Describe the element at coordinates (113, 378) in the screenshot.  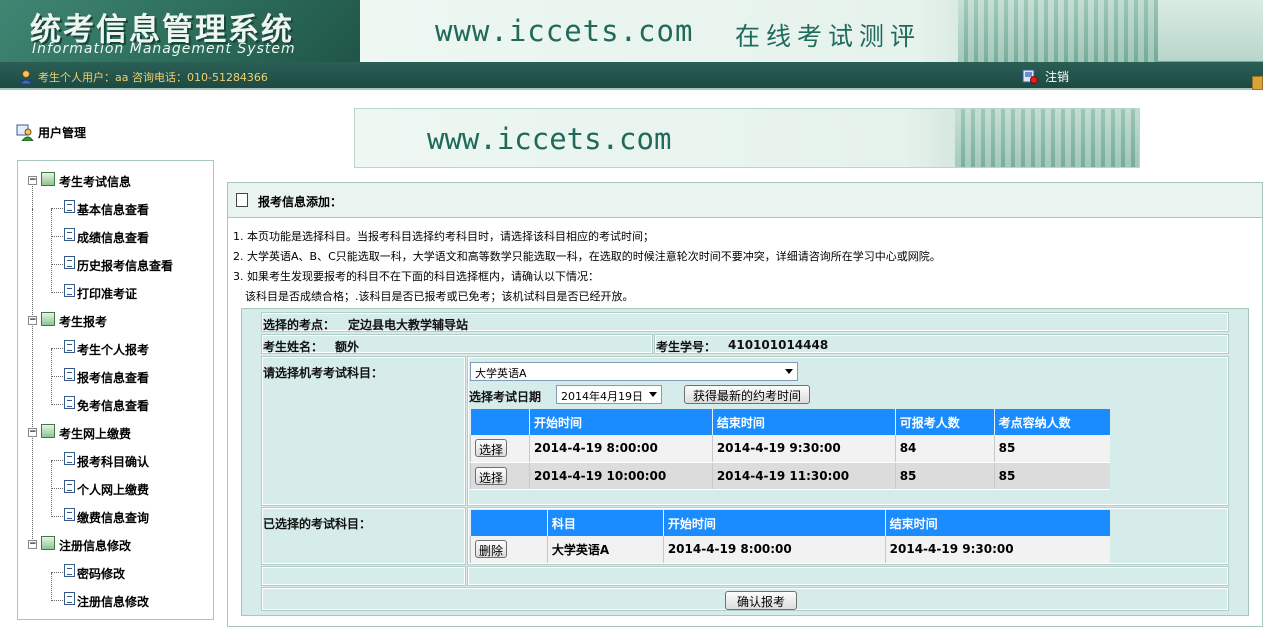
I see `sidebar-item-label: 报考信息查看` at that location.